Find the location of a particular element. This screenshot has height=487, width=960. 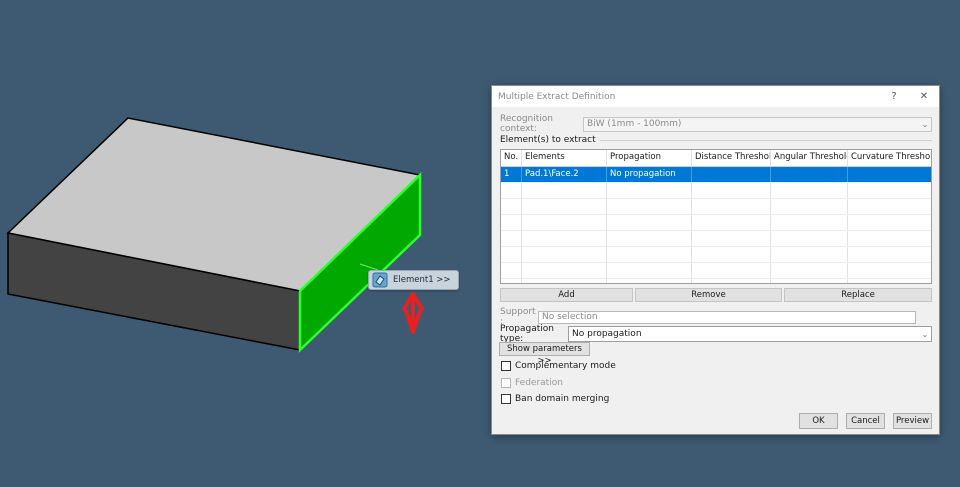

dialog-titlebar: Multiple Extract Definition ? ✕ is located at coordinates (715, 96).